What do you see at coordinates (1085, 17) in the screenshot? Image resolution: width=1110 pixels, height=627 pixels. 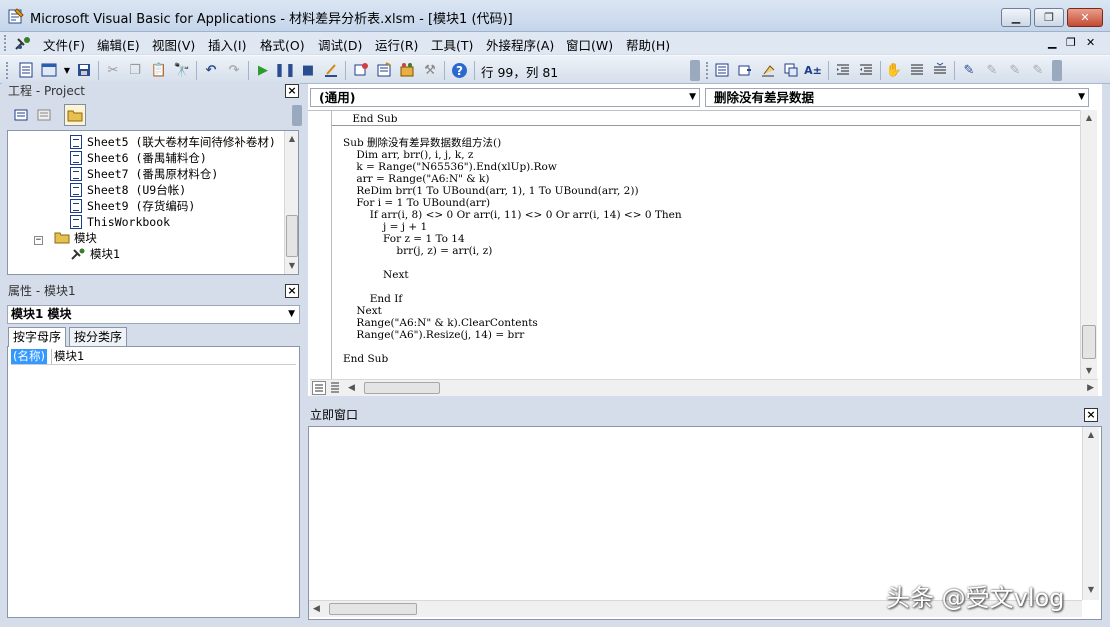 I see `close-button: ✕` at bounding box center [1085, 17].